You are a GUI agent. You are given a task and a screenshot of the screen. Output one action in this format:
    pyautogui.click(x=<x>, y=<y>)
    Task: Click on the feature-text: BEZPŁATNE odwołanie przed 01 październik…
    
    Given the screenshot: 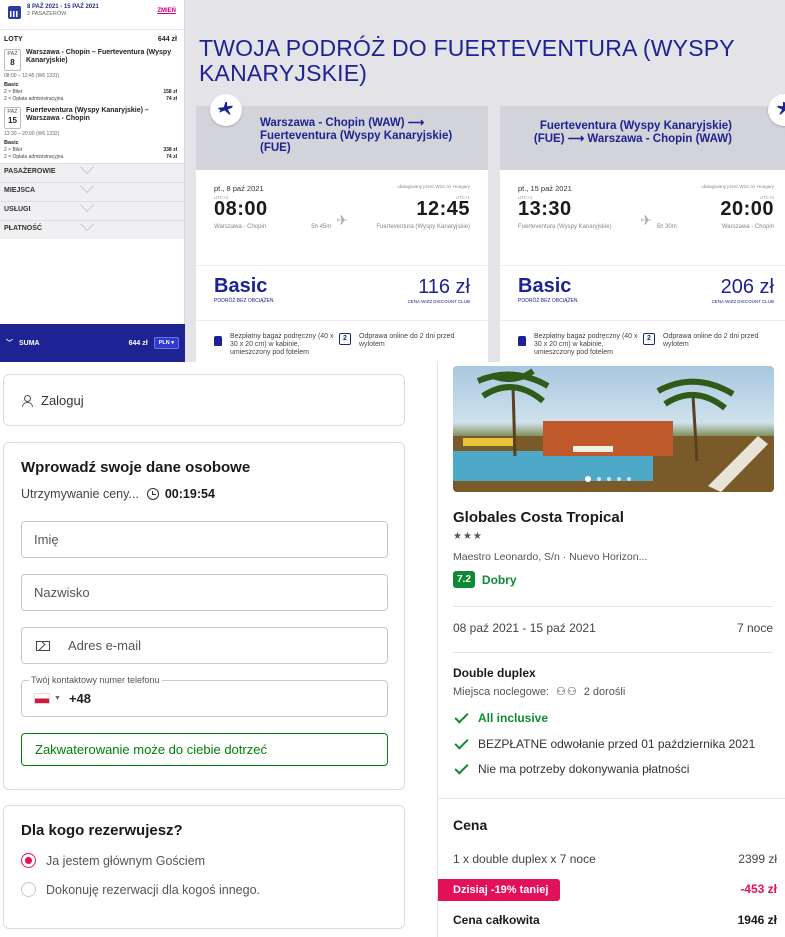 What is the action you would take?
    pyautogui.click(x=617, y=744)
    